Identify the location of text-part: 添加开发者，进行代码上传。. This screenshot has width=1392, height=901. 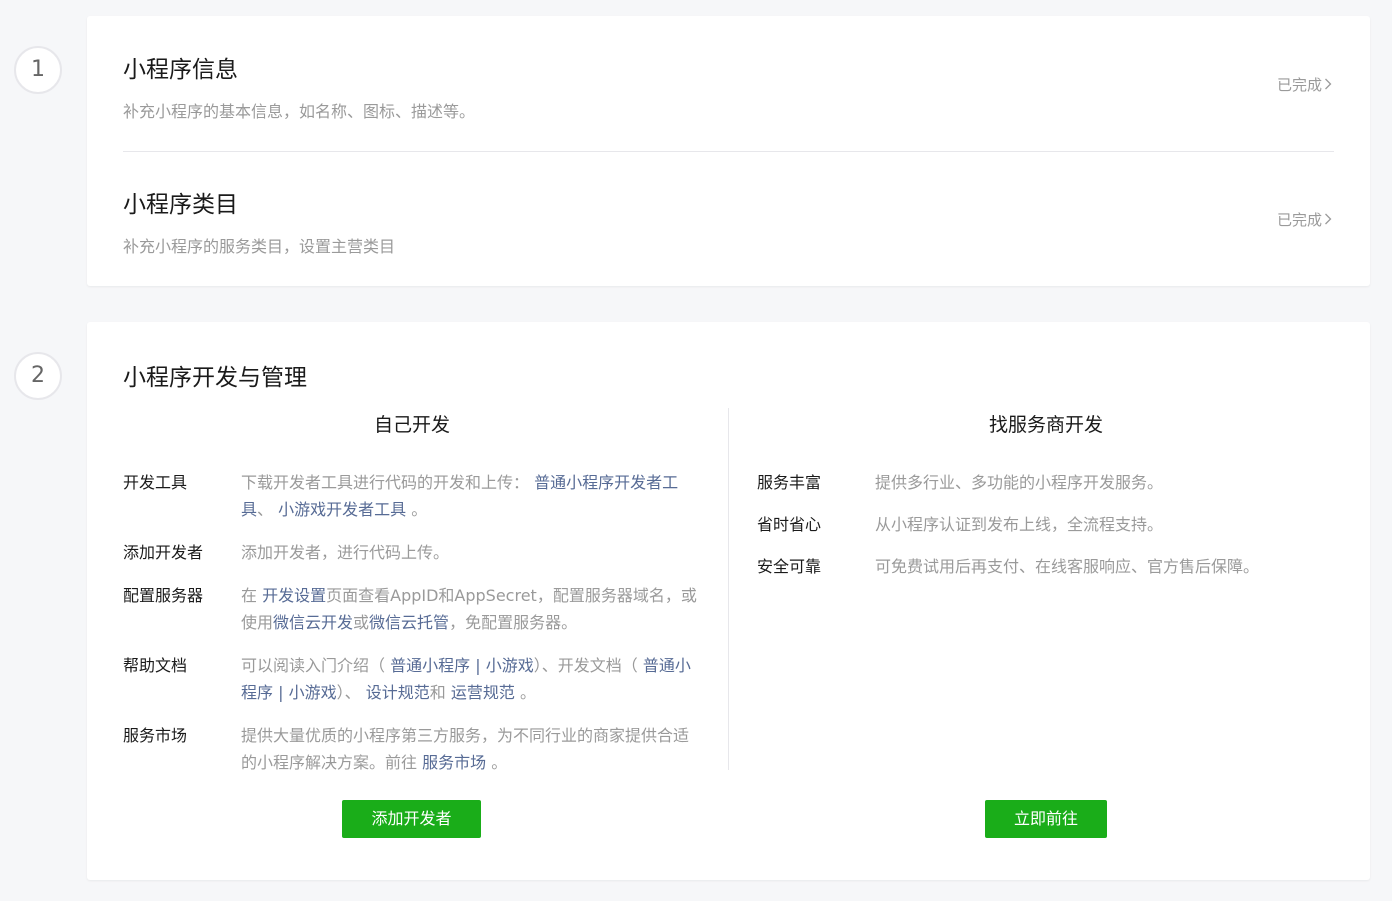
(345, 552).